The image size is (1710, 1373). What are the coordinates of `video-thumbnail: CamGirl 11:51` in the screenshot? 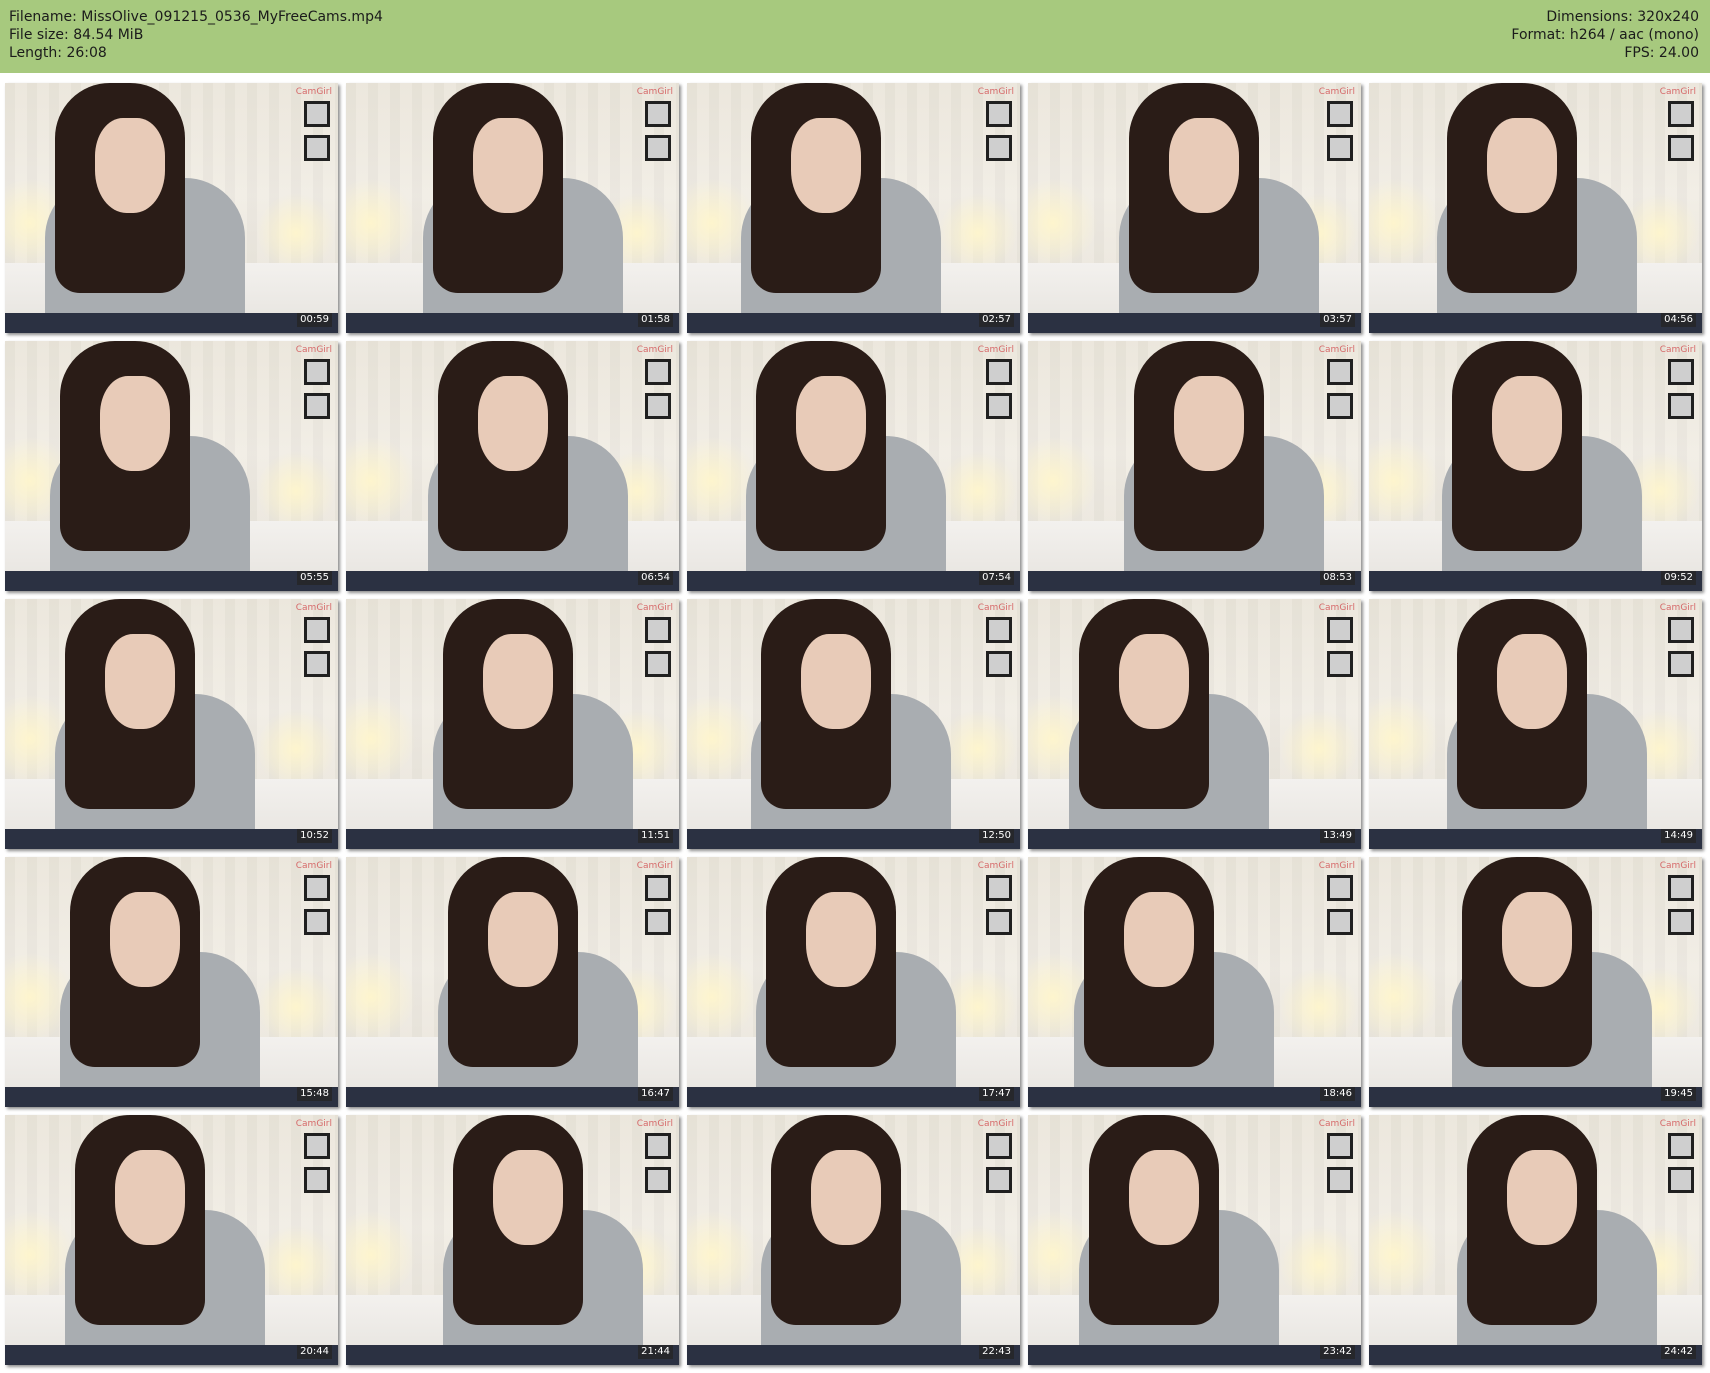 It's located at (512, 724).